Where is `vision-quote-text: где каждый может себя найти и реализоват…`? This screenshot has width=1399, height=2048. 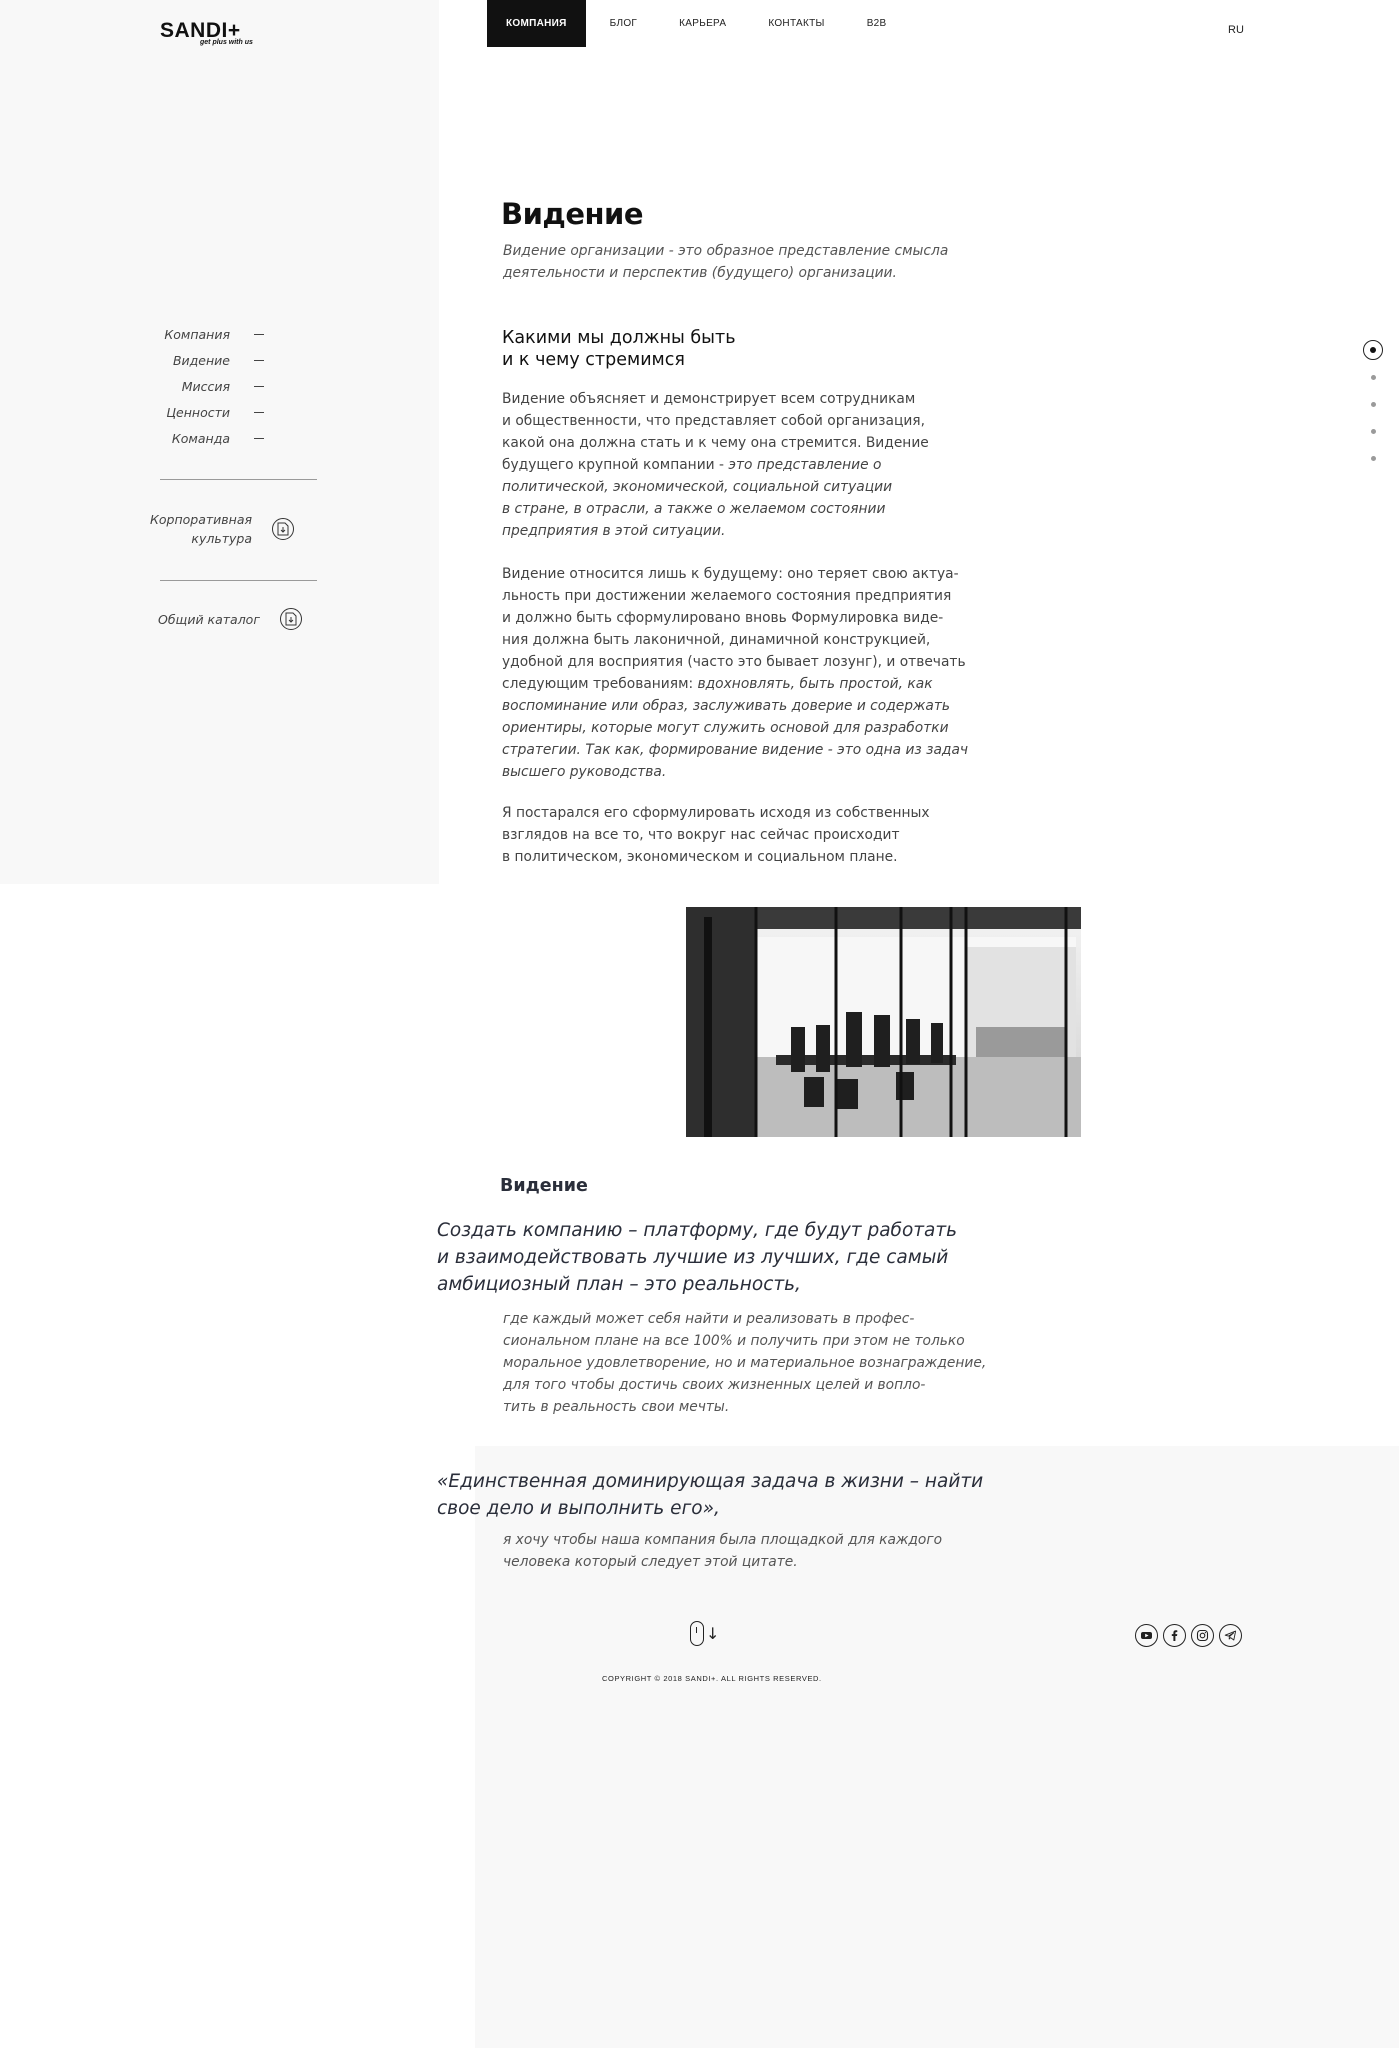 vision-quote-text: где каждый может себя найти и реализоват… is located at coordinates (753, 1363).